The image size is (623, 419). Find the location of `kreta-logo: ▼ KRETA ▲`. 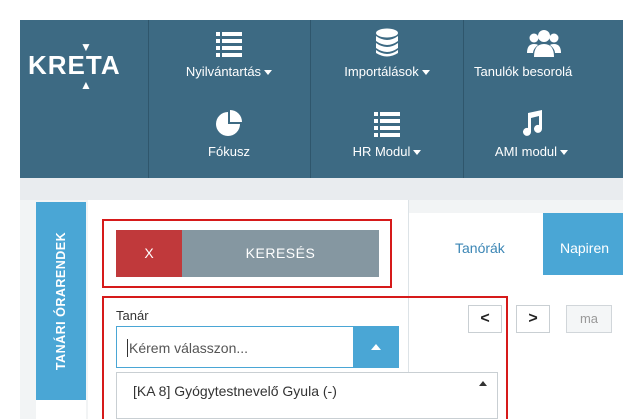

kreta-logo: ▼ KRETA ▲ is located at coordinates (88, 66).